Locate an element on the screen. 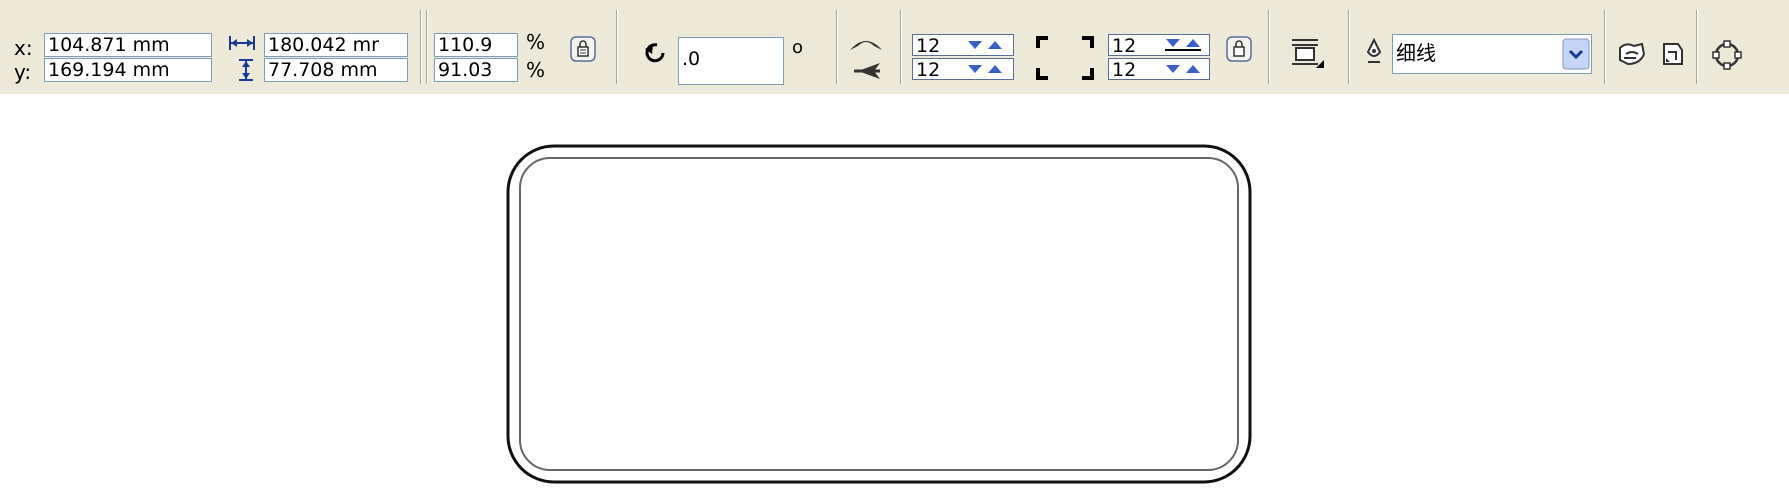 Image resolution: width=1789 pixels, height=490 pixels. rotation-angle-field: .0 is located at coordinates (731, 61).